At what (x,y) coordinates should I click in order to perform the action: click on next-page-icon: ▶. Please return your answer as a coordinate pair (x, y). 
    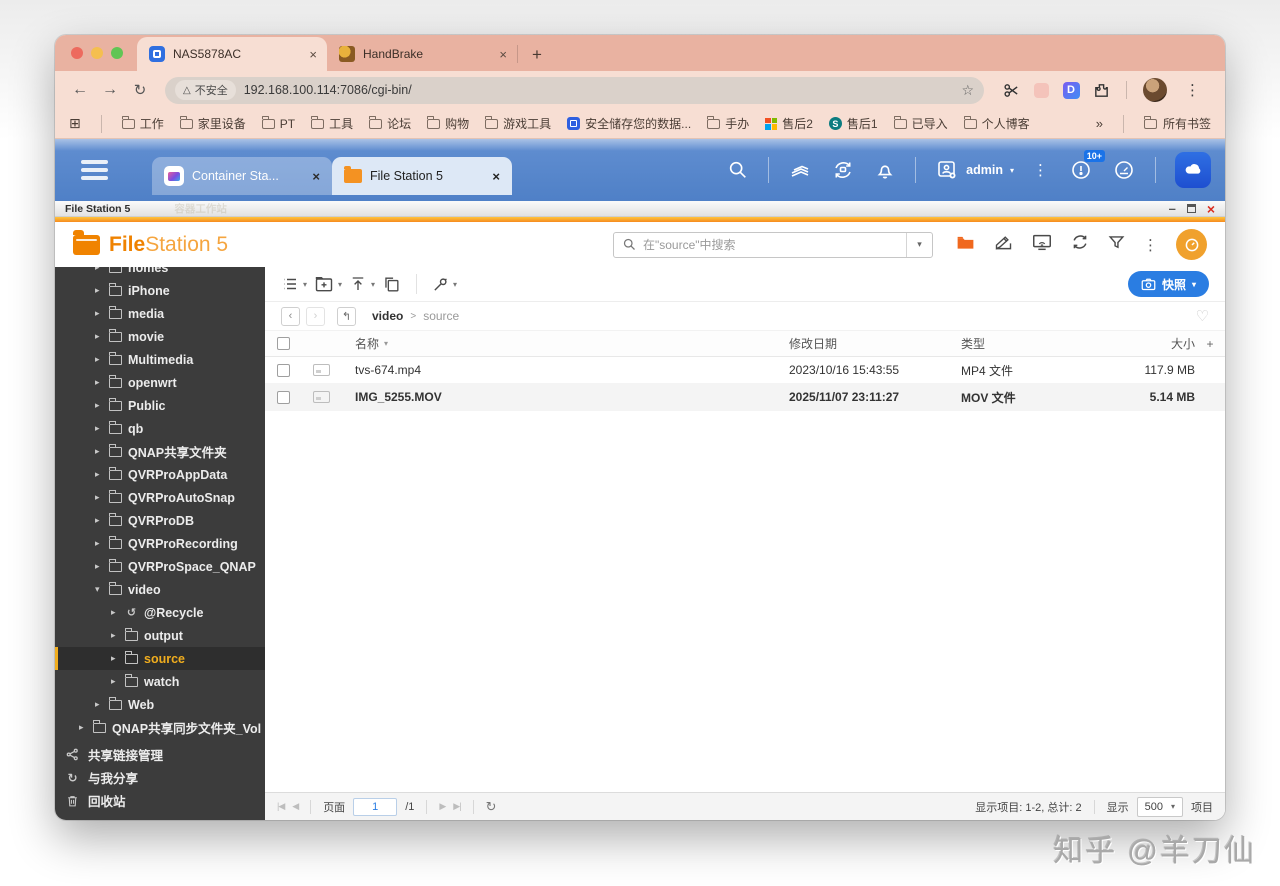
    Looking at the image, I should click on (442, 806).